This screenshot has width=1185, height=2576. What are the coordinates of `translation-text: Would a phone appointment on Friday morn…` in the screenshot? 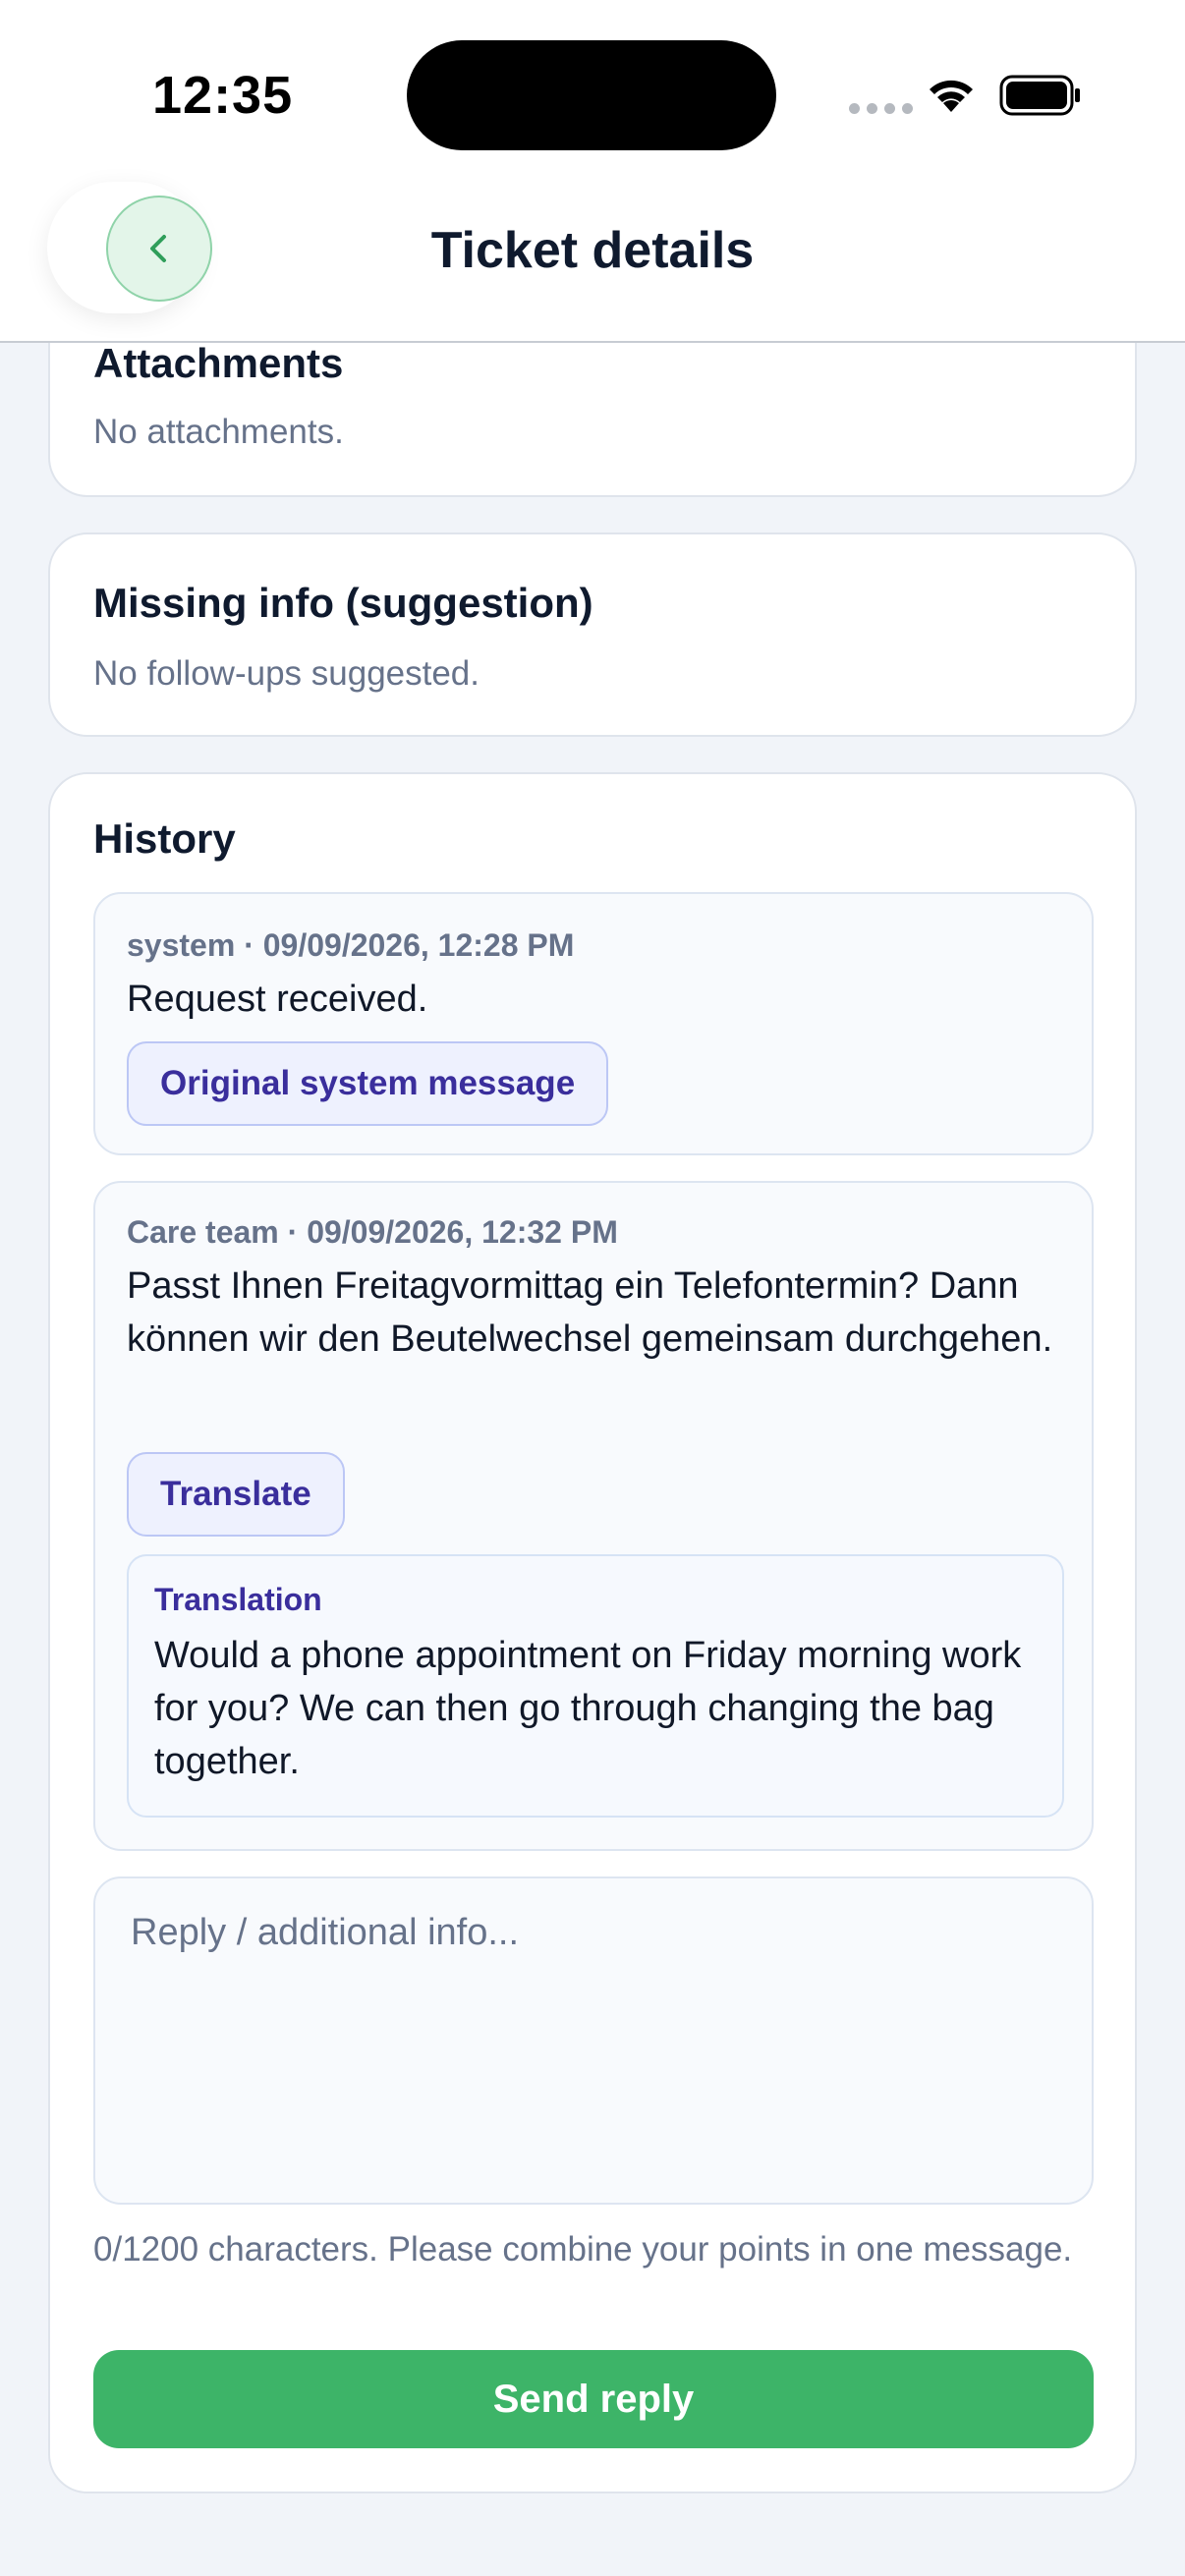 It's located at (588, 1708).